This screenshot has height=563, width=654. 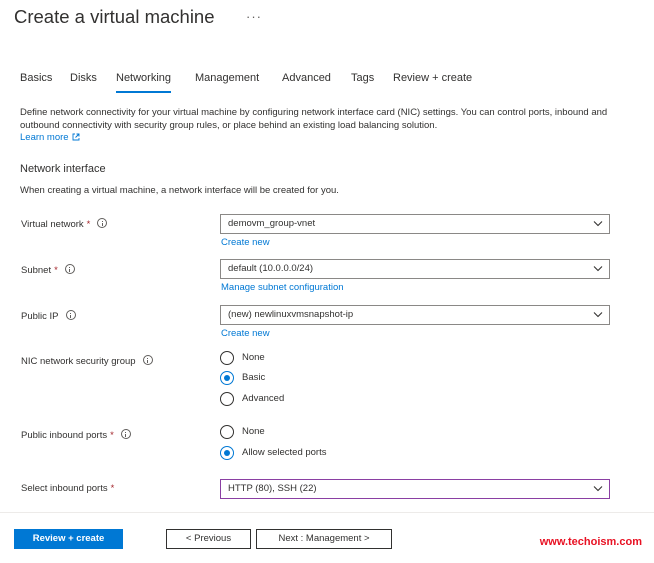 What do you see at coordinates (415, 489) in the screenshot?
I see `select-inbound-ports-dropdown: HTTP (80), SSH (22)` at bounding box center [415, 489].